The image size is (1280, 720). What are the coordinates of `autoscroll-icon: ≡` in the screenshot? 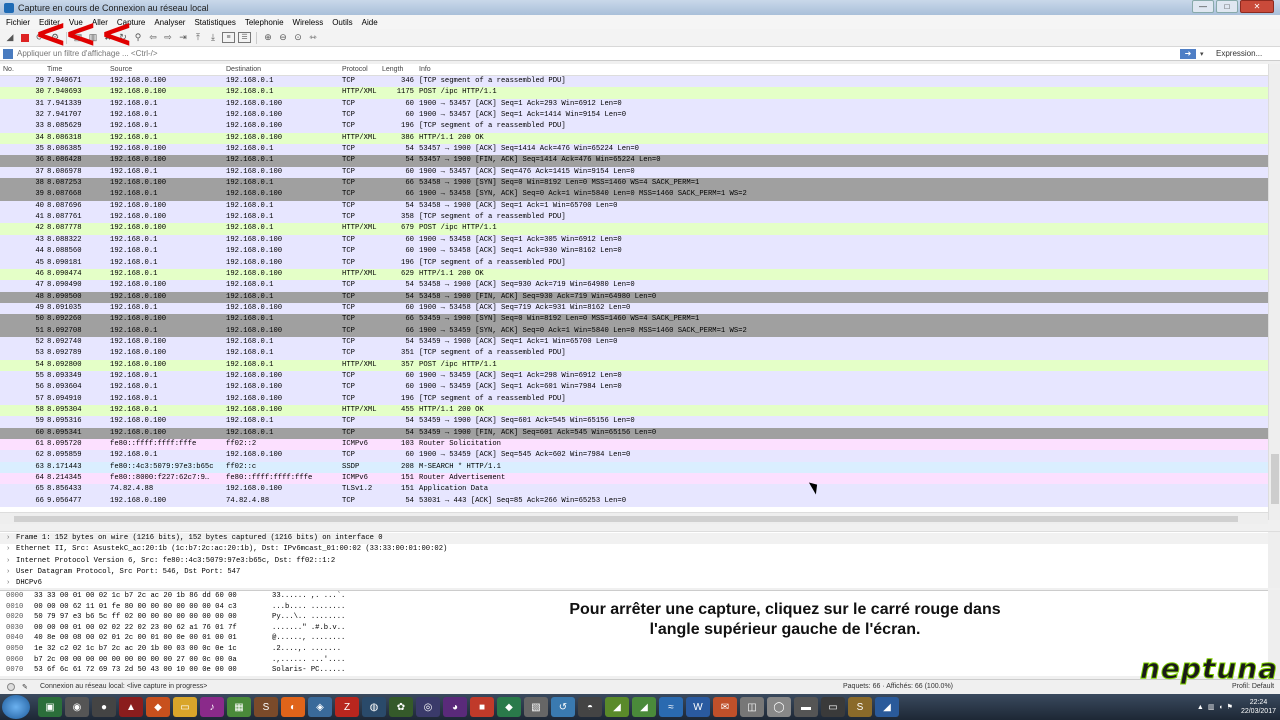 It's located at (228, 37).